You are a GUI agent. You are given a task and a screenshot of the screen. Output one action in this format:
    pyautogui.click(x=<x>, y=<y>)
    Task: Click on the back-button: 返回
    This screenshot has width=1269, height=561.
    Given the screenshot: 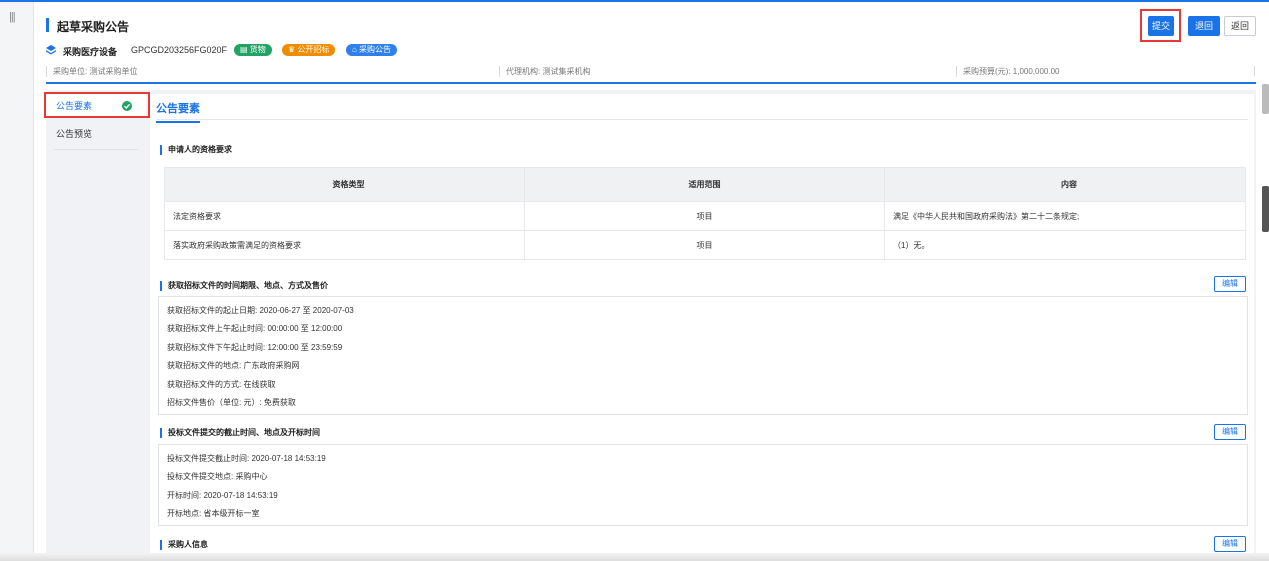 What is the action you would take?
    pyautogui.click(x=1240, y=26)
    